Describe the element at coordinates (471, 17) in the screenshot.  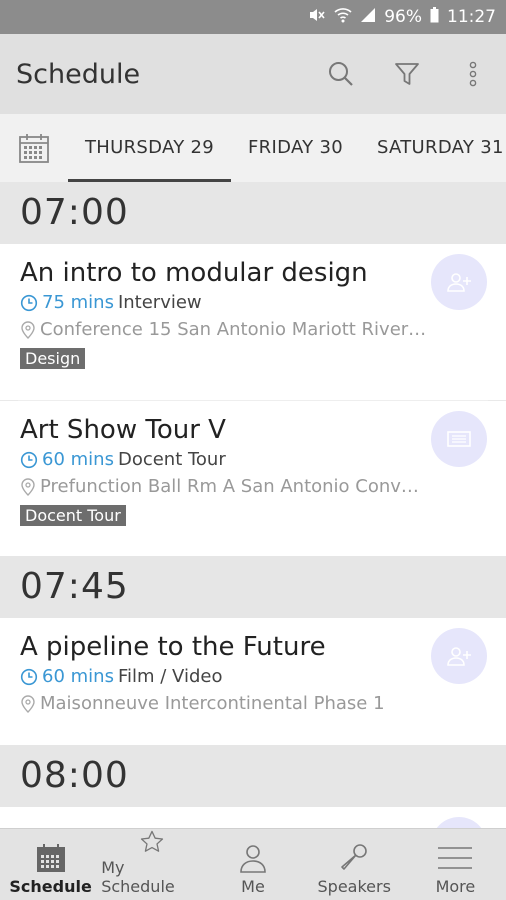
I see `clock: 11:27` at that location.